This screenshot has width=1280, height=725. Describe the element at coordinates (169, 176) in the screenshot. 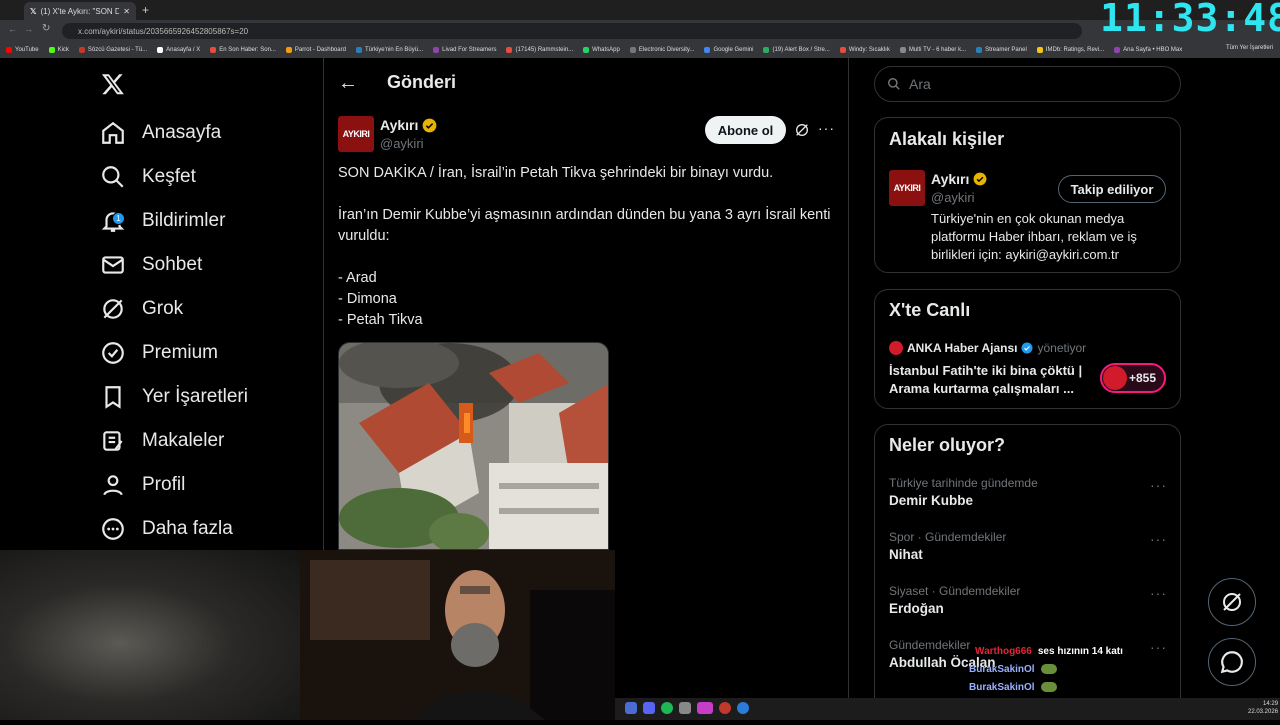

I see `nav-label: Keşfet` at that location.